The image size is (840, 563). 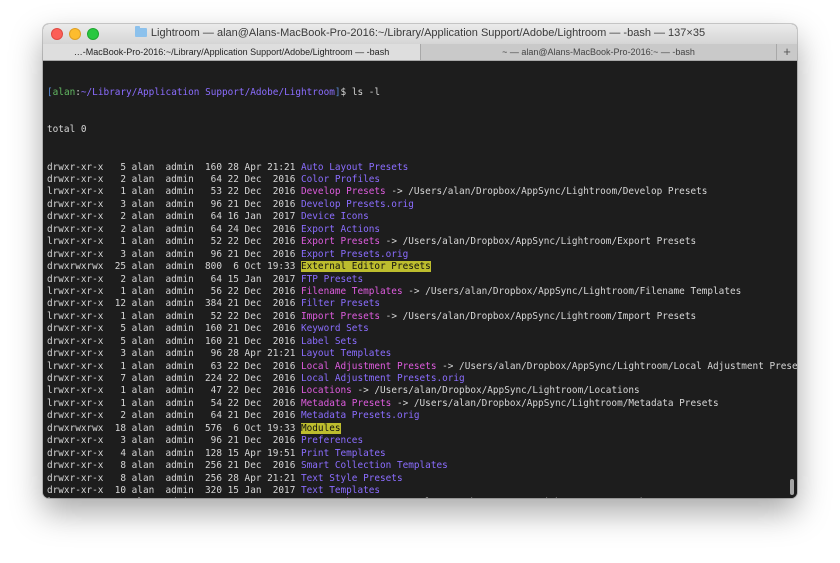 What do you see at coordinates (335, 329) in the screenshot?
I see `directory-name: Keyword Sets` at bounding box center [335, 329].